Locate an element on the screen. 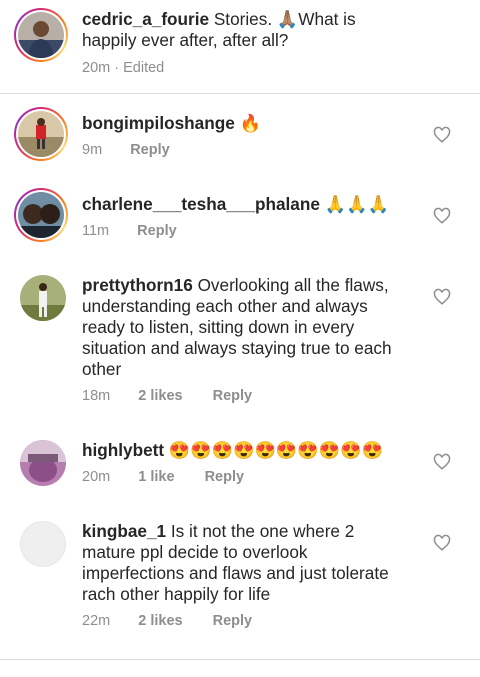 The image size is (480, 677). comment-meta: 9m Reply is located at coordinates (126, 150).